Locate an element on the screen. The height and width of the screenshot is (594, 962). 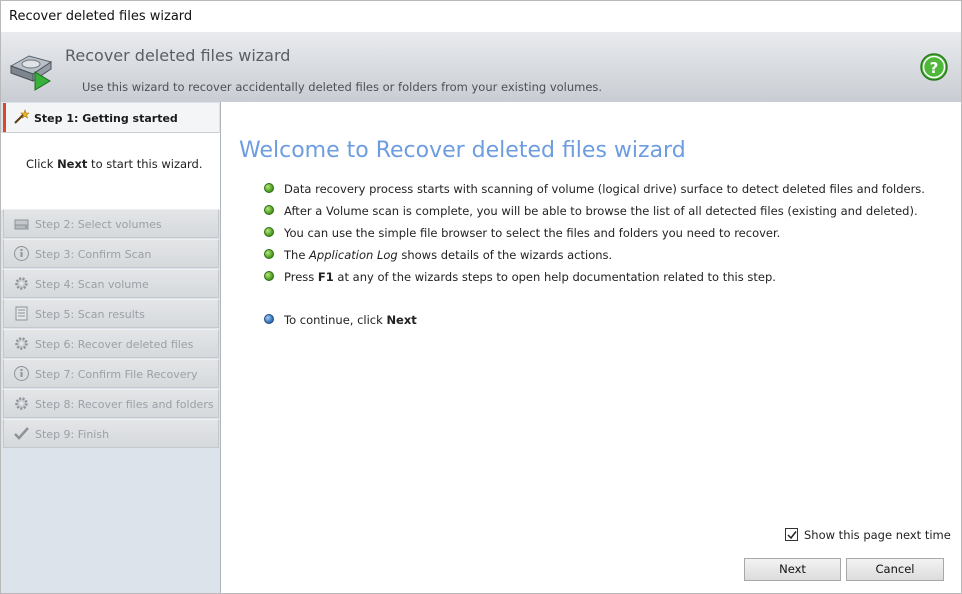
active-step-indicator is located at coordinates (4, 117).